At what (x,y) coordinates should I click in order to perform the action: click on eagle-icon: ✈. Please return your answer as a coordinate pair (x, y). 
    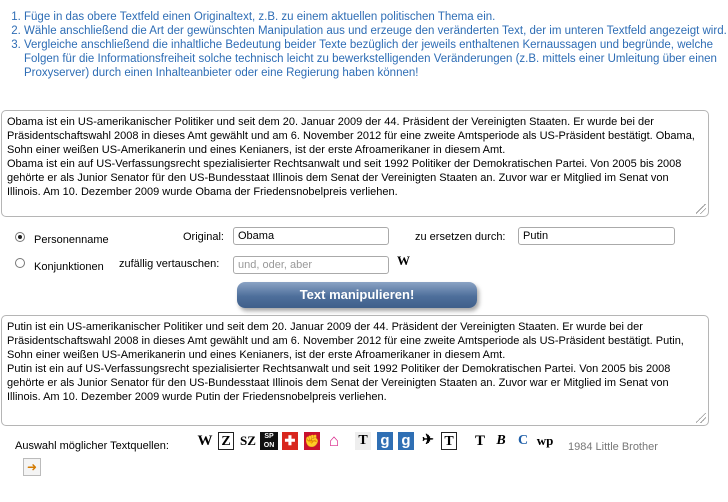
    Looking at the image, I should click on (428, 441).